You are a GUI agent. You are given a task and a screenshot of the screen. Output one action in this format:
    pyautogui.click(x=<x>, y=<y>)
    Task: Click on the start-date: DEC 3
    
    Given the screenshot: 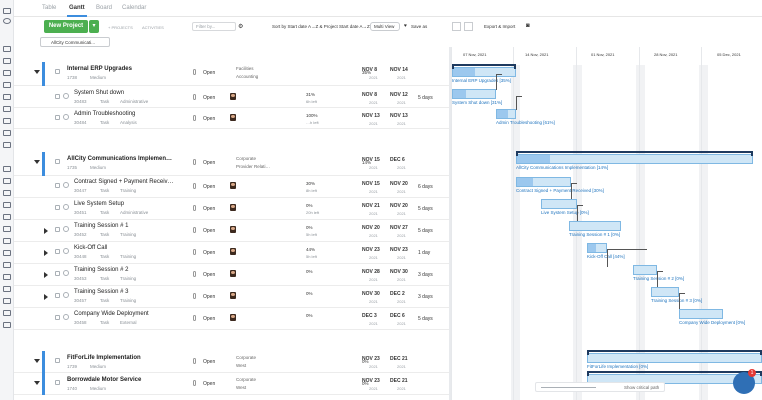 What is the action you would take?
    pyautogui.click(x=369, y=316)
    